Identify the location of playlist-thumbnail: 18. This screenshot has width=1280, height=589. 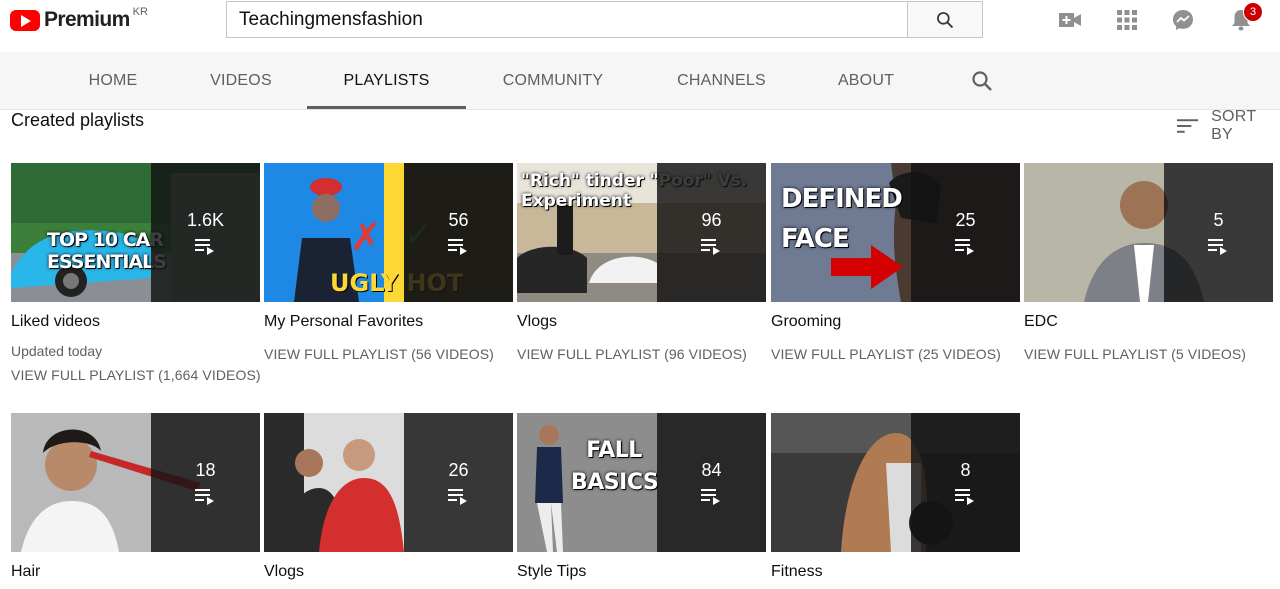
(135, 482).